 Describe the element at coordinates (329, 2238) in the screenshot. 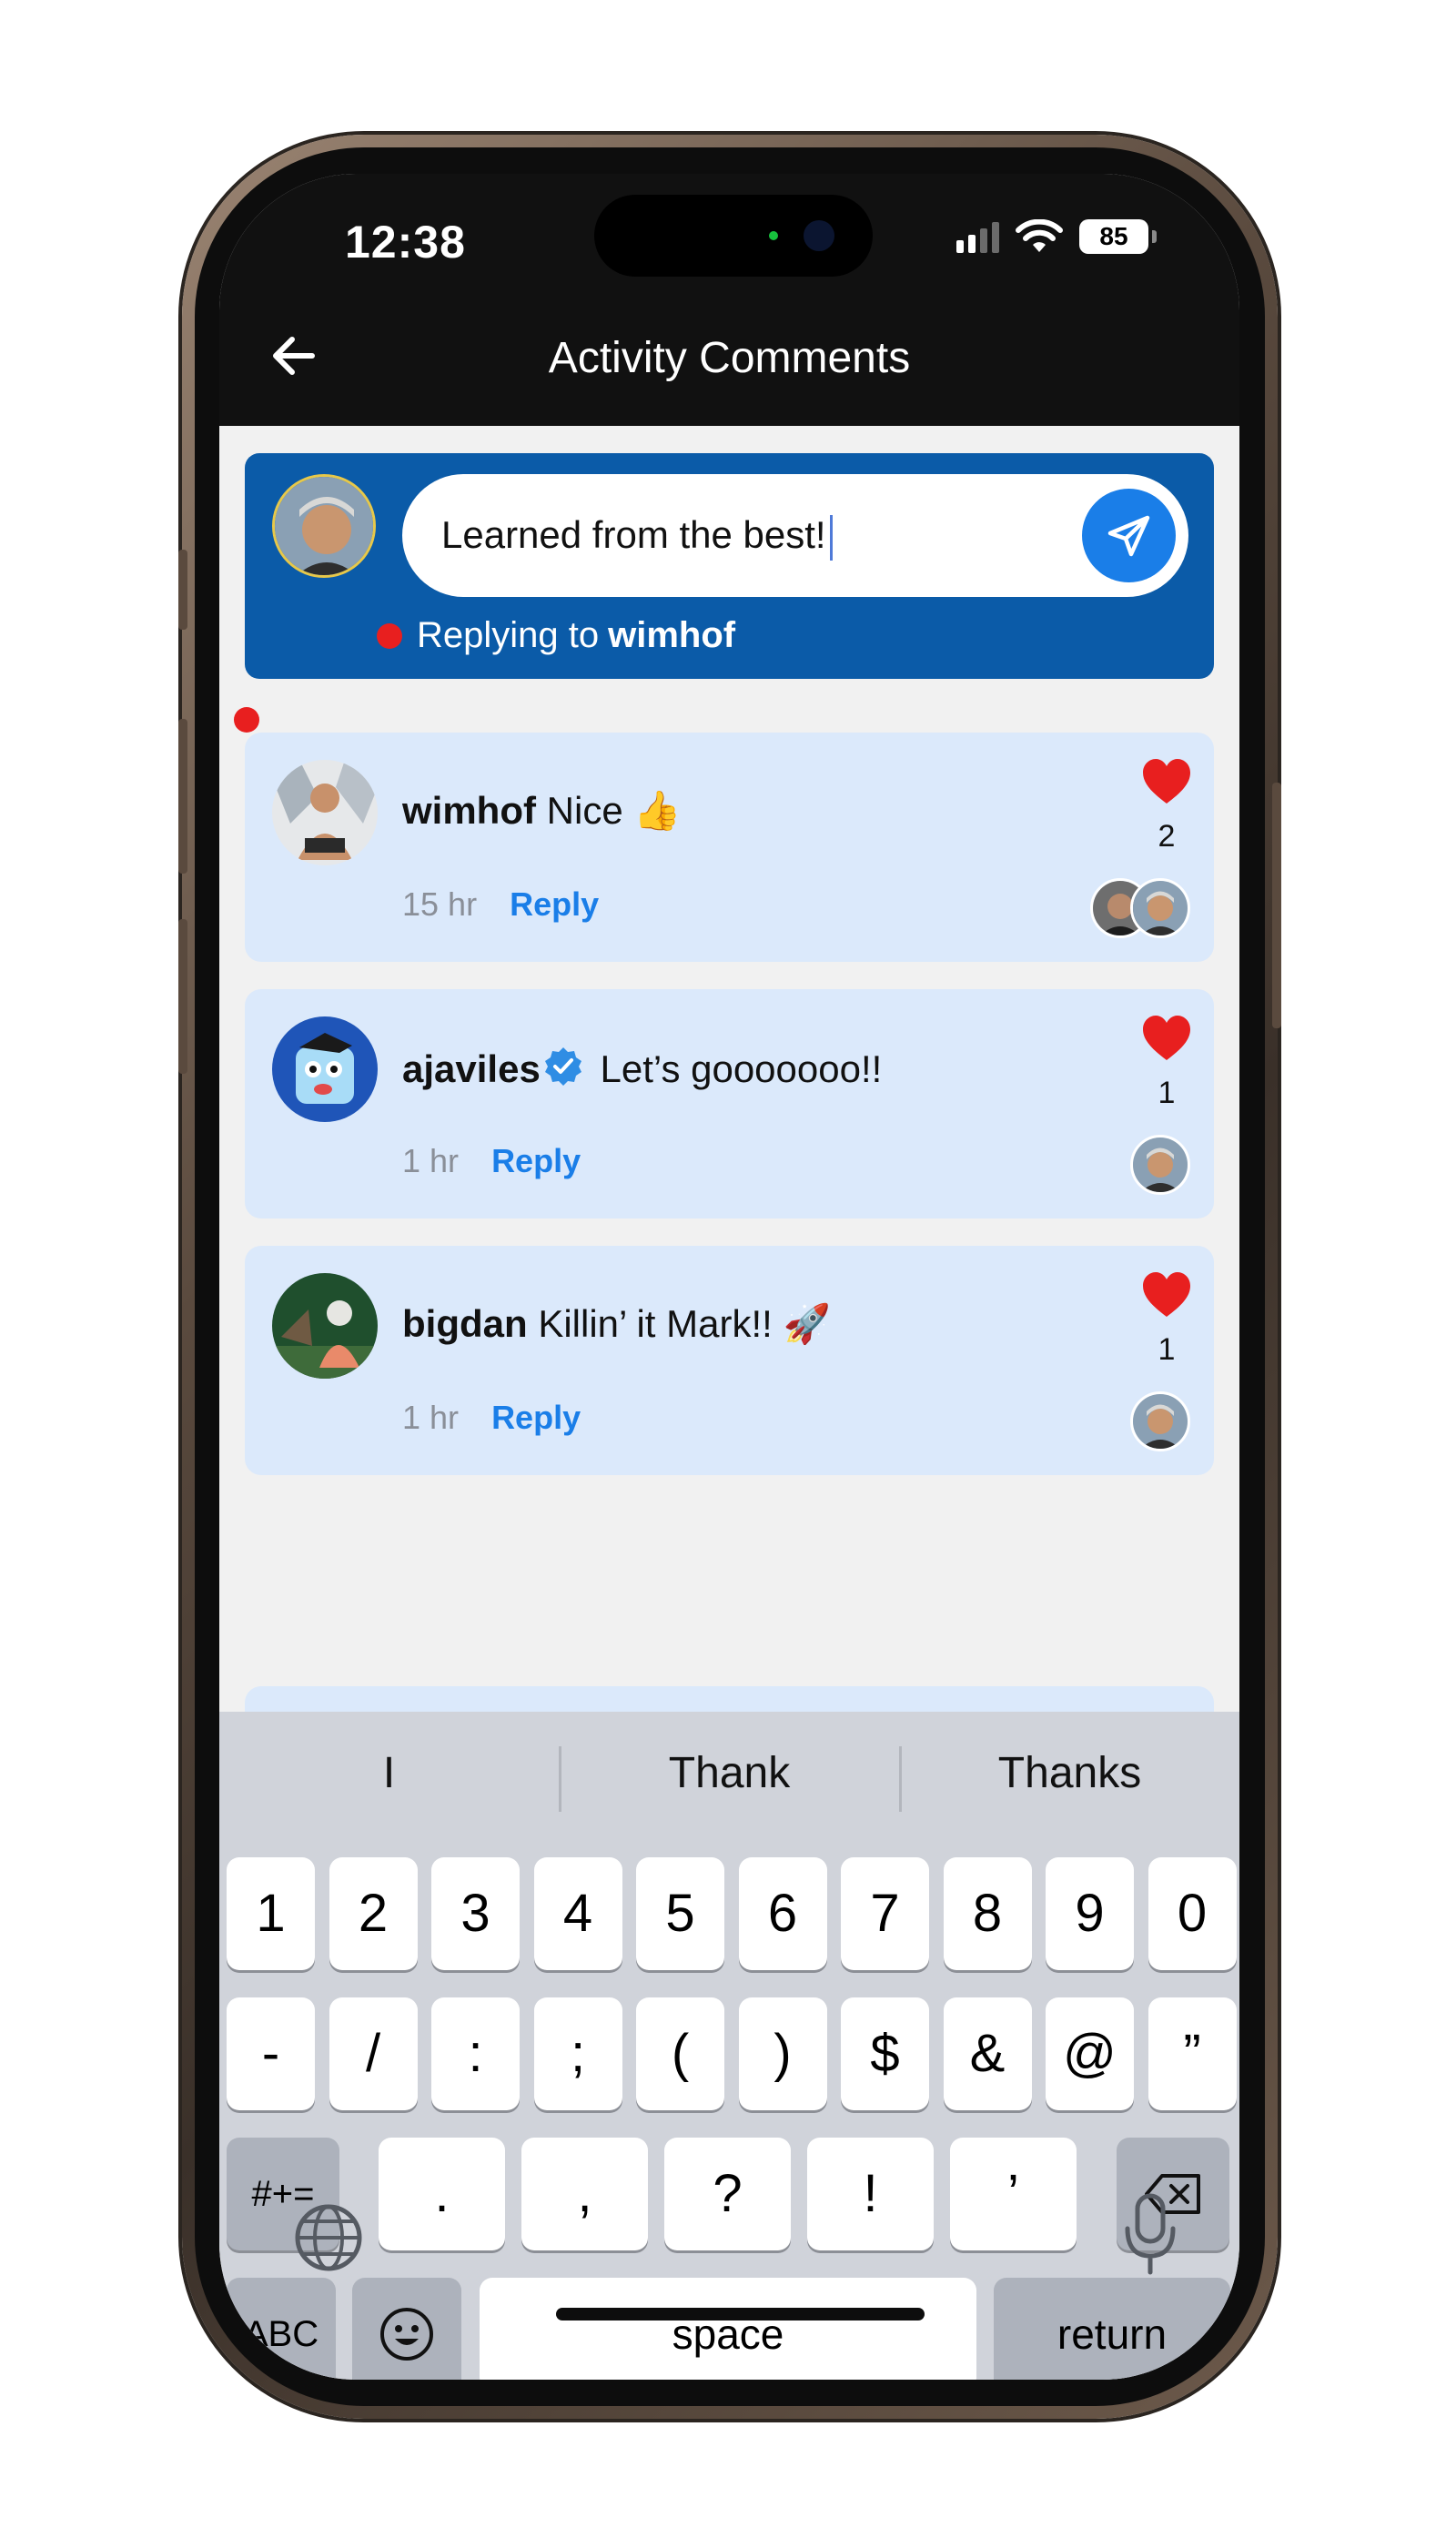

I see `globe-icon` at that location.